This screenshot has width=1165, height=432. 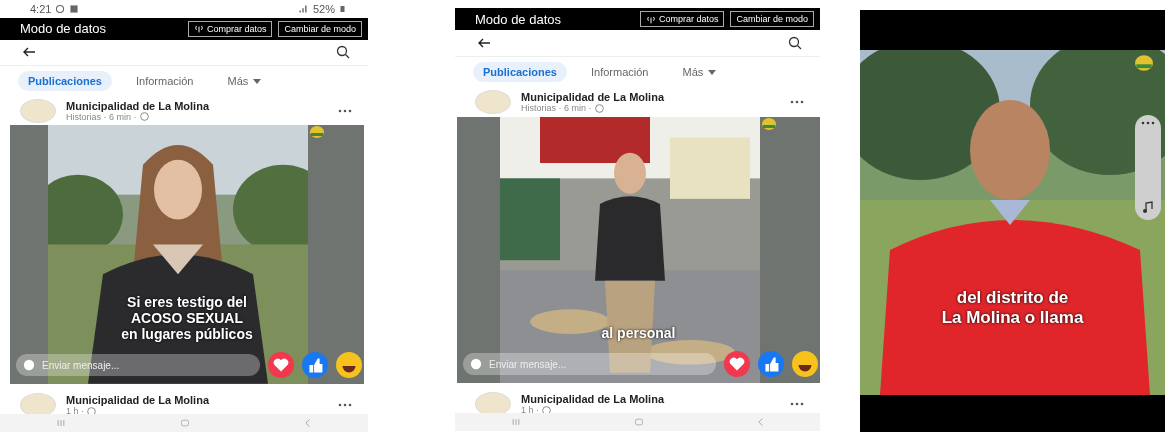 I want to click on video-caption: La Molina o llama, so click(x=1012, y=318).